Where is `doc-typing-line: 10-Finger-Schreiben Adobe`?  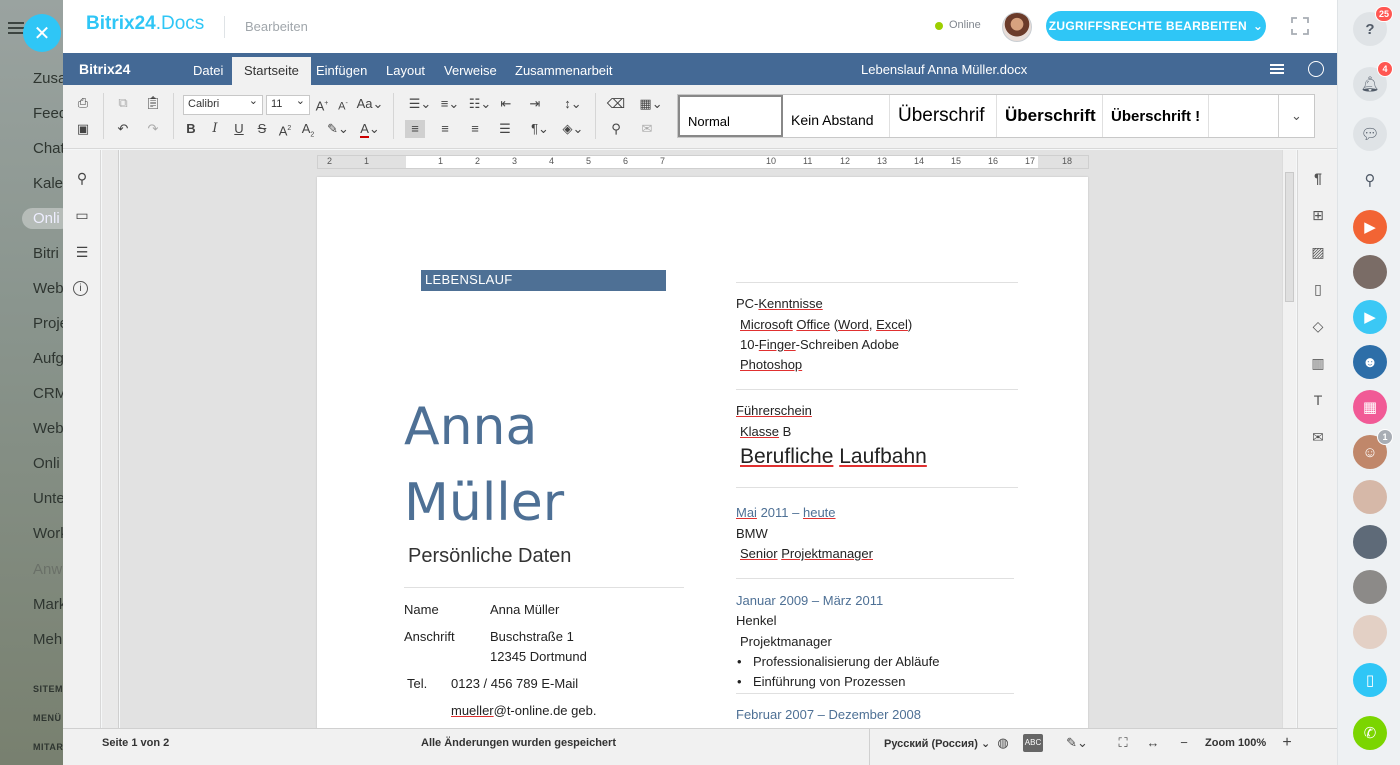
doc-typing-line: 10-Finger-Schreiben Adobe is located at coordinates (819, 344).